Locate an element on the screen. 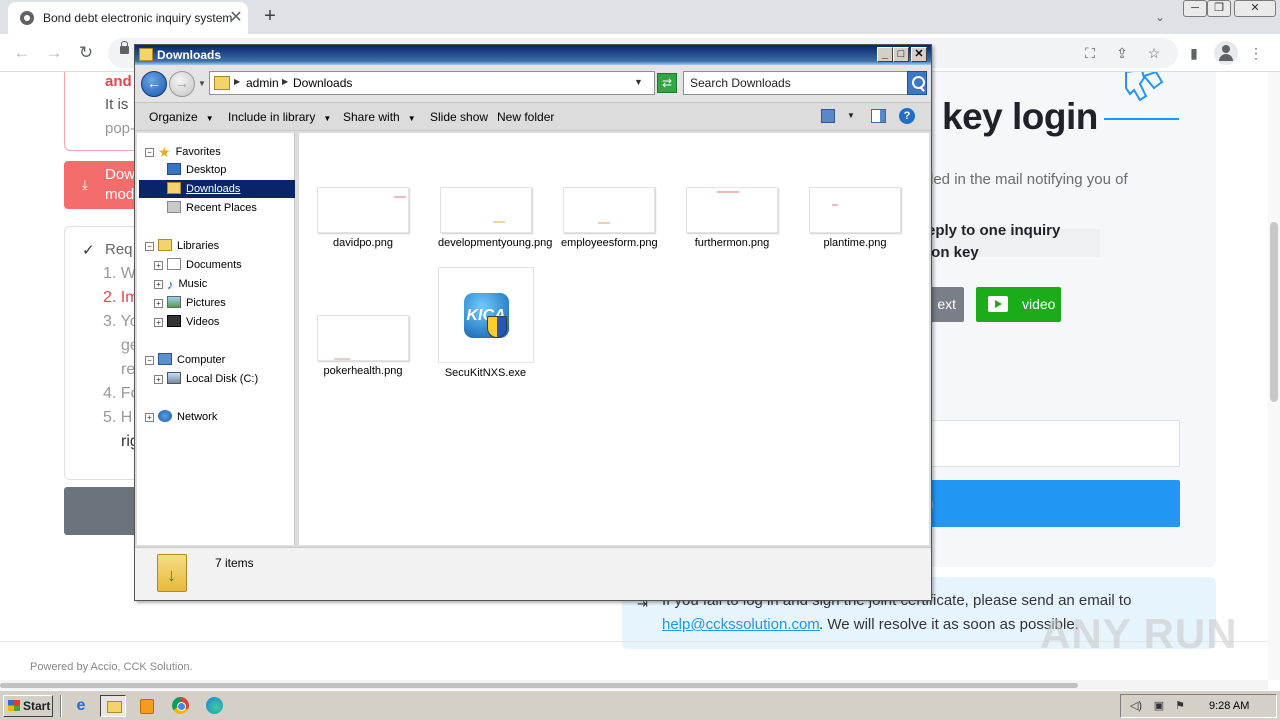 The width and height of the screenshot is (1280, 720). login-button: n is located at coordinates (1052, 503).